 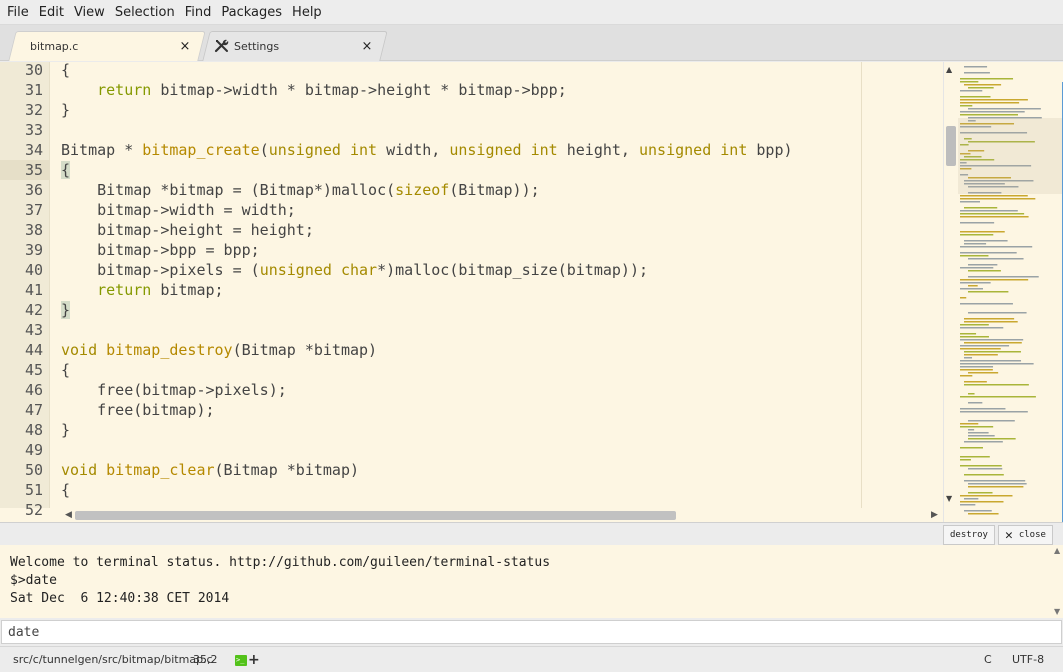 What do you see at coordinates (988, 659) in the screenshot?
I see `grammar-selector: C` at bounding box center [988, 659].